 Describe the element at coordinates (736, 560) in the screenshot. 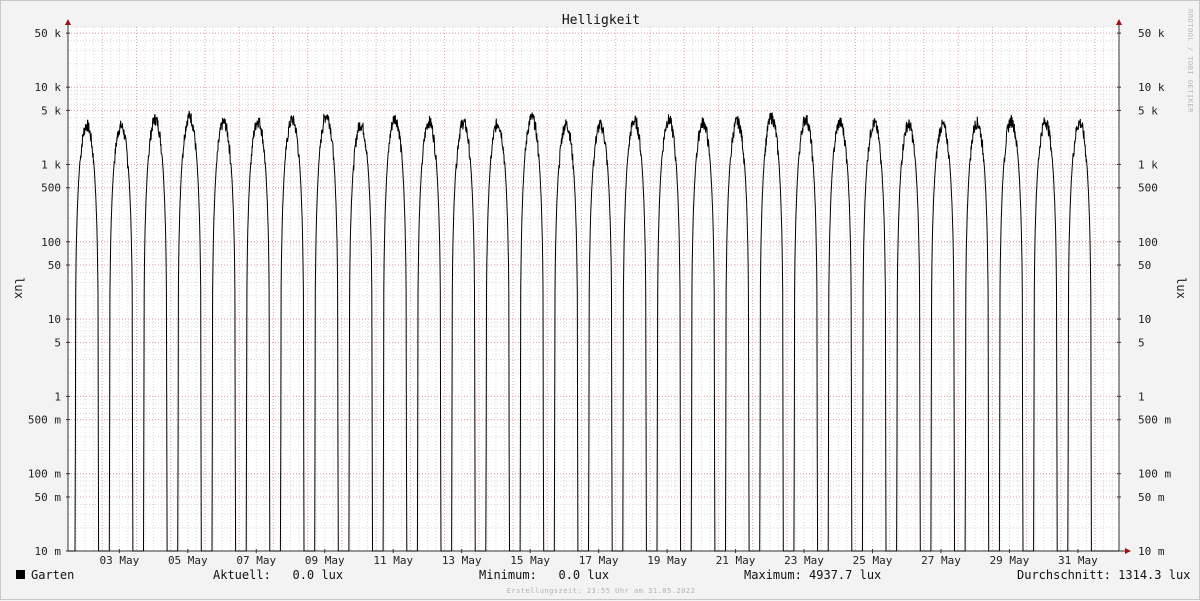

I see `x-tick-label: 21 May` at that location.